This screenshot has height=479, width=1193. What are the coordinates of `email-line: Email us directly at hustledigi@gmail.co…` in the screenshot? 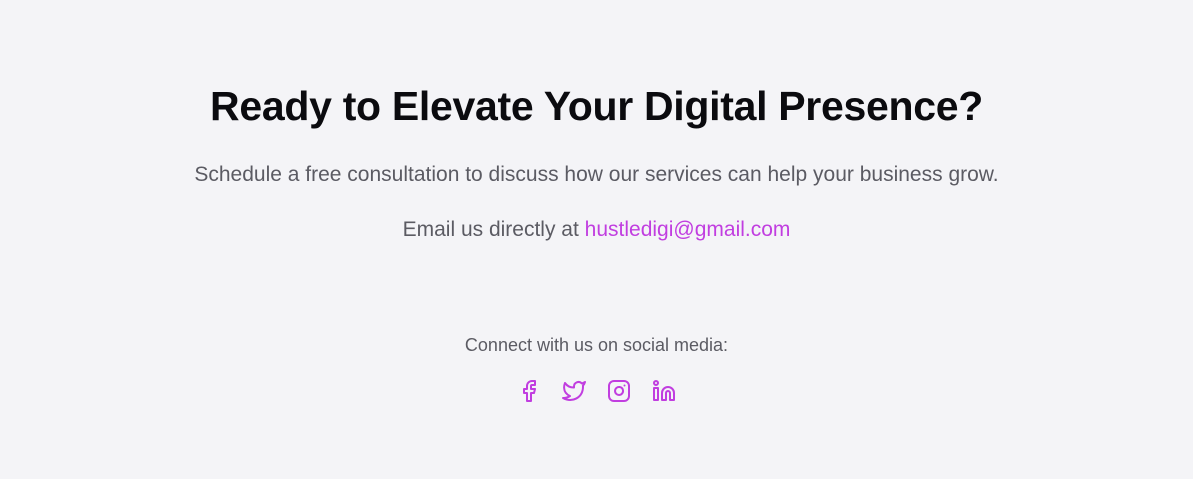 It's located at (596, 230).